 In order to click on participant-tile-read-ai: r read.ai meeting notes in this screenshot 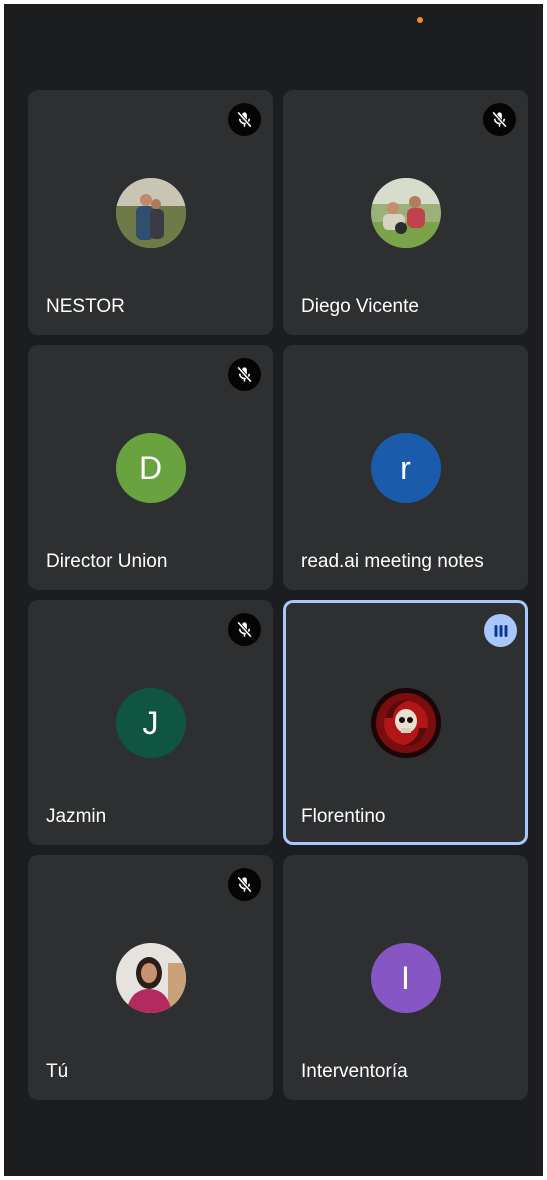, I will do `click(405, 467)`.